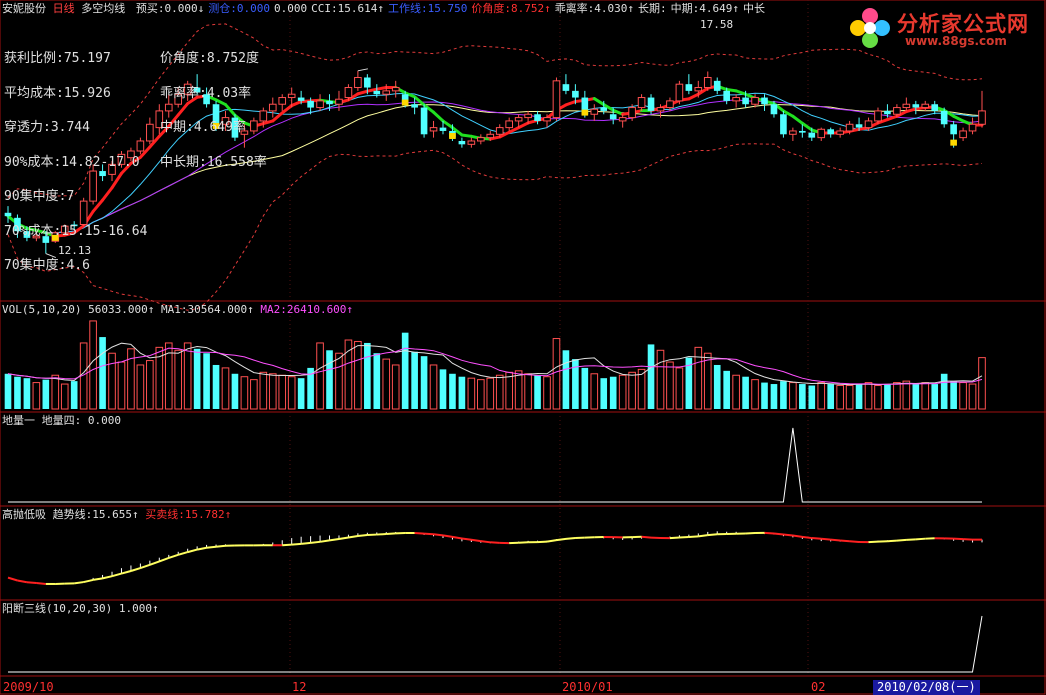 The image size is (1046, 695). I want to click on trend-label: 趋势线:, so click(72, 514).